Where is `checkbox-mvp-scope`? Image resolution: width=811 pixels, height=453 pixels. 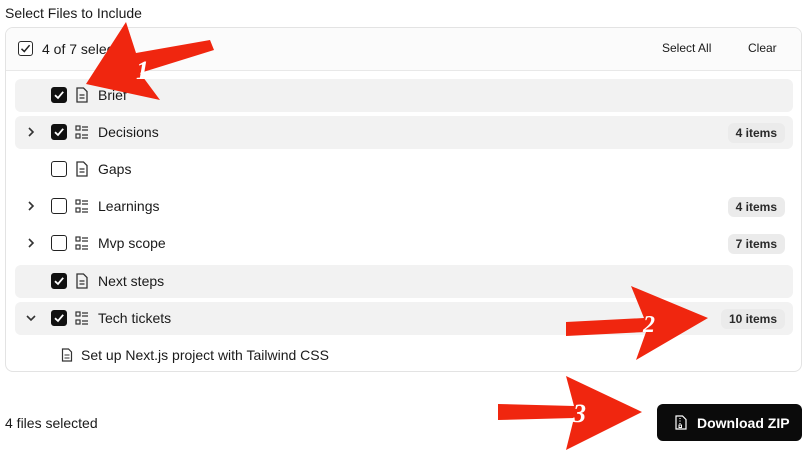 checkbox-mvp-scope is located at coordinates (59, 243).